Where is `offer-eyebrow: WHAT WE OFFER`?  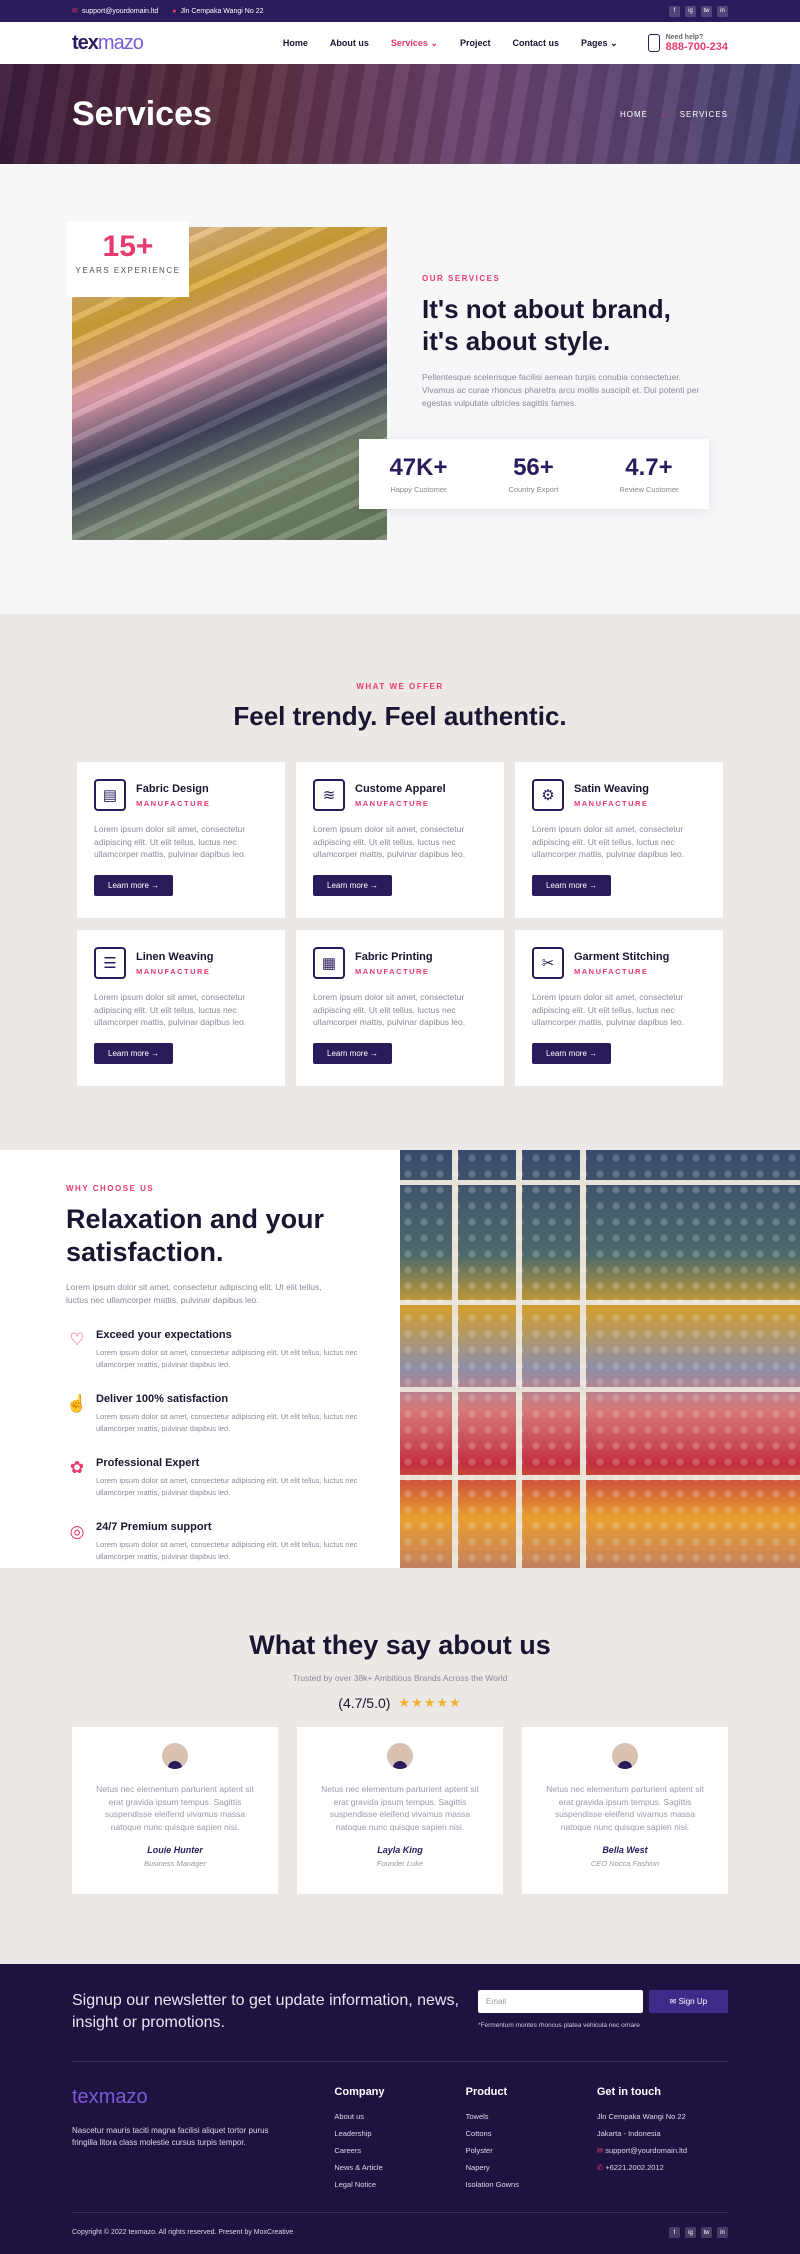
offer-eyebrow: WHAT WE OFFER is located at coordinates (400, 686).